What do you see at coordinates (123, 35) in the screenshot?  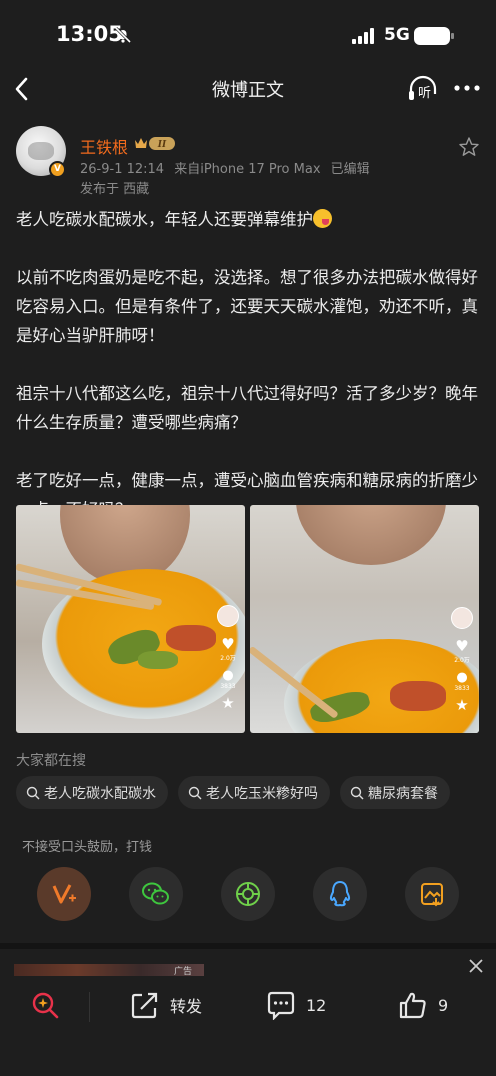 I see `bell-off-icon` at bounding box center [123, 35].